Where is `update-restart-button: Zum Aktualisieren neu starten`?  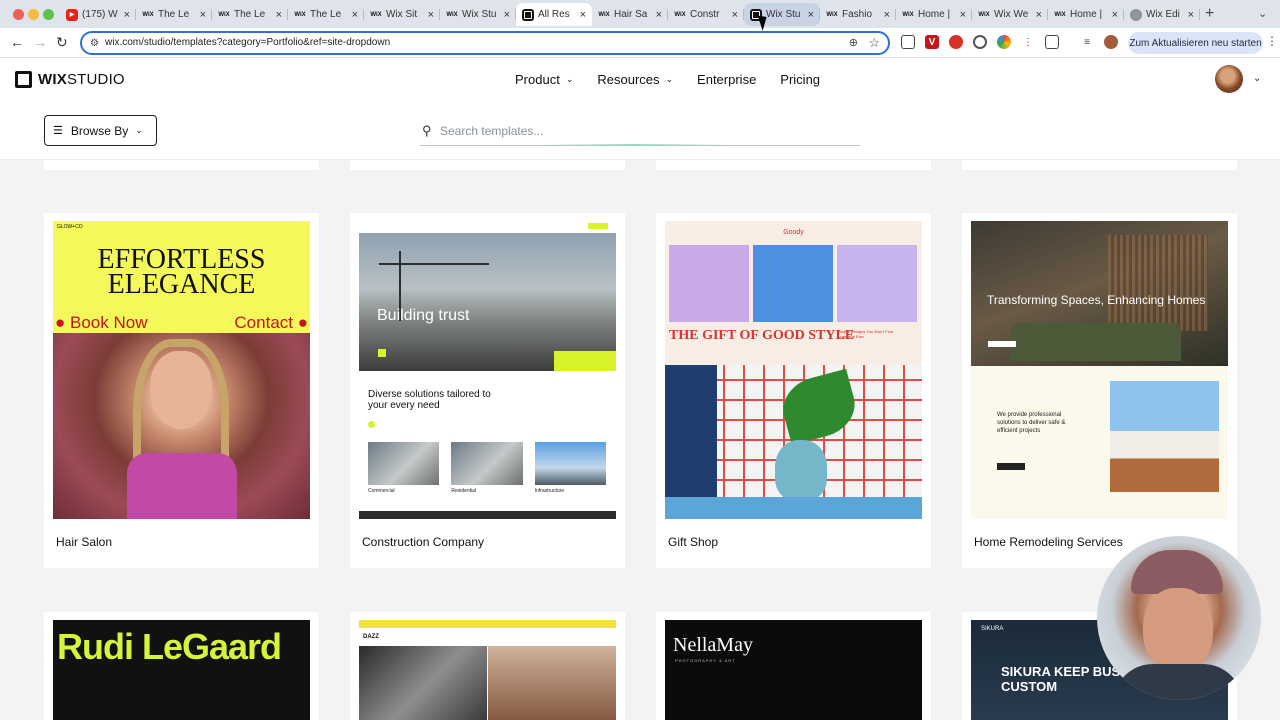 update-restart-button: Zum Aktualisieren neu starten is located at coordinates (1195, 43).